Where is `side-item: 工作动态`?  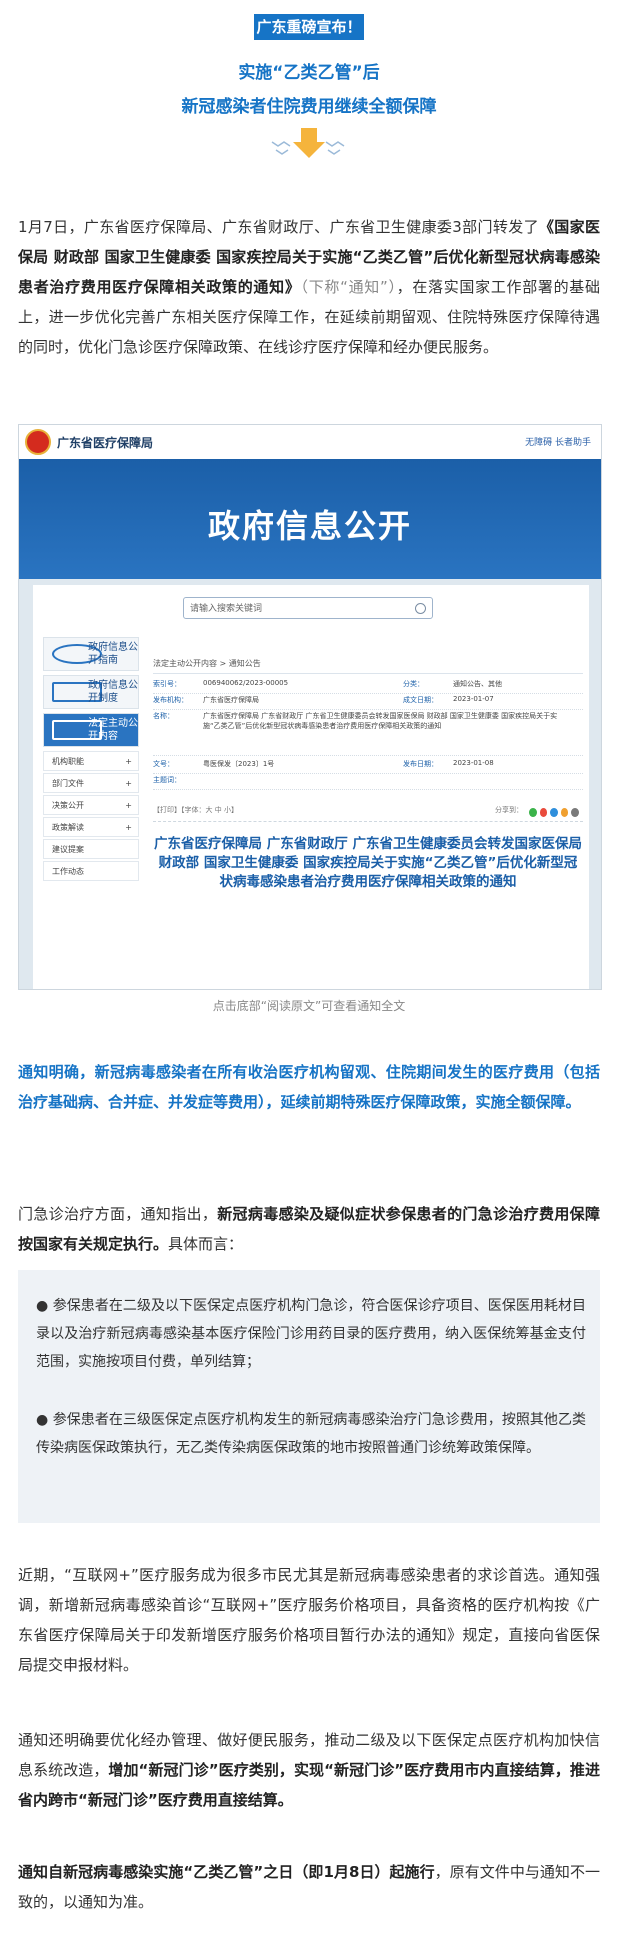
side-item: 工作动态 is located at coordinates (91, 871).